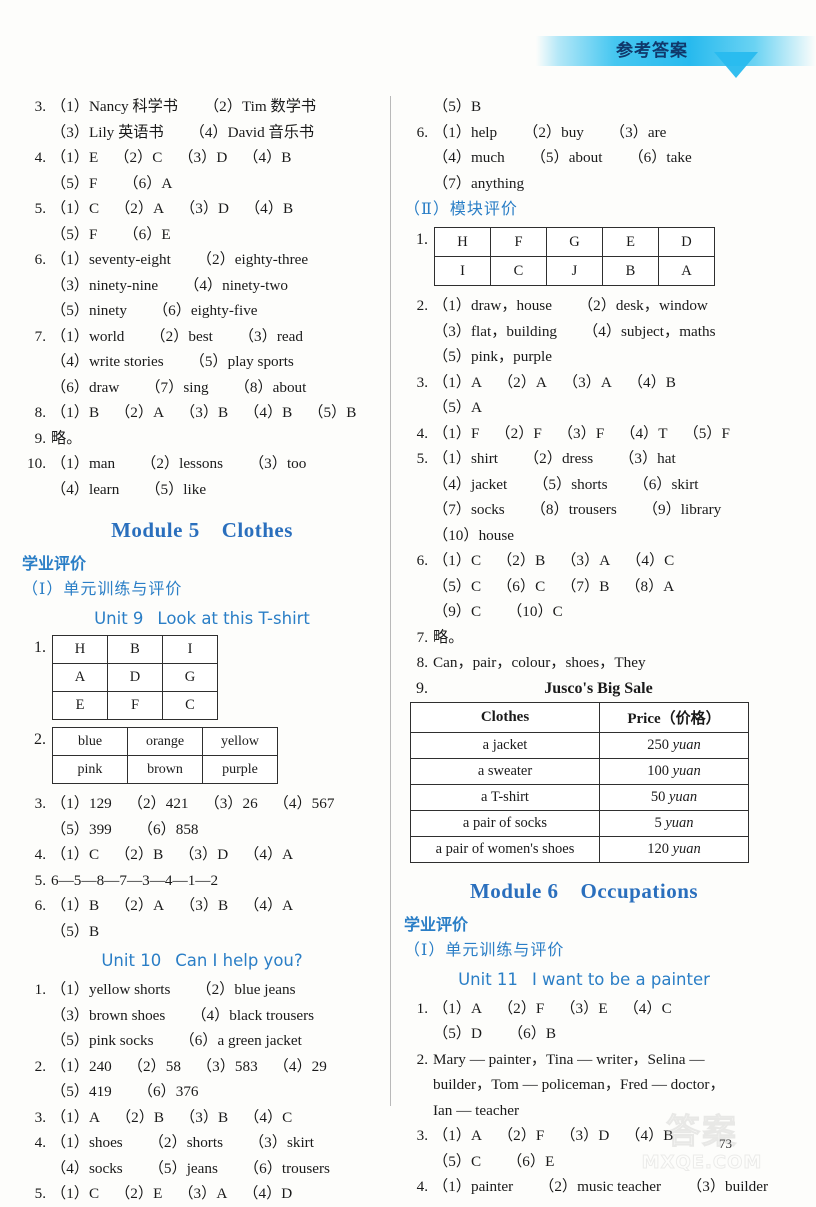 The image size is (816, 1207). I want to click on answer-item: （5）play sports, so click(241, 361).